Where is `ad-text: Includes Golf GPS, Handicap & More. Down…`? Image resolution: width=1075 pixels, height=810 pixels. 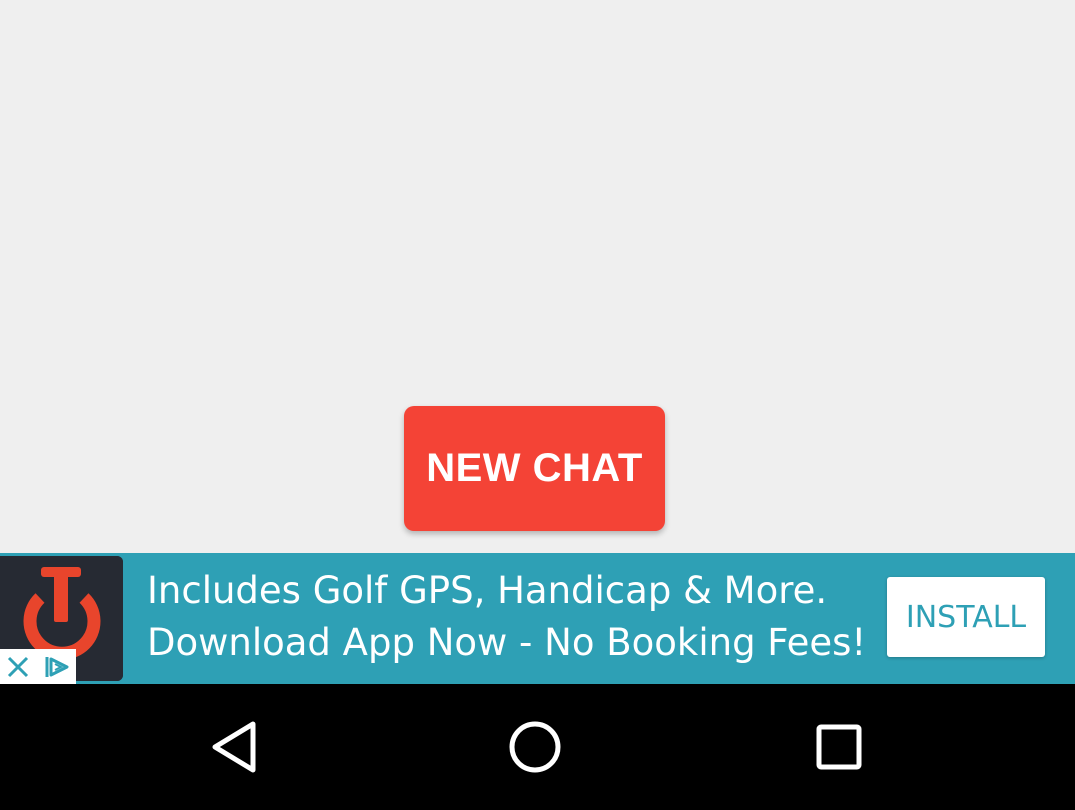
ad-text: Includes Golf GPS, Handicap & More. Down… is located at coordinates (507, 617).